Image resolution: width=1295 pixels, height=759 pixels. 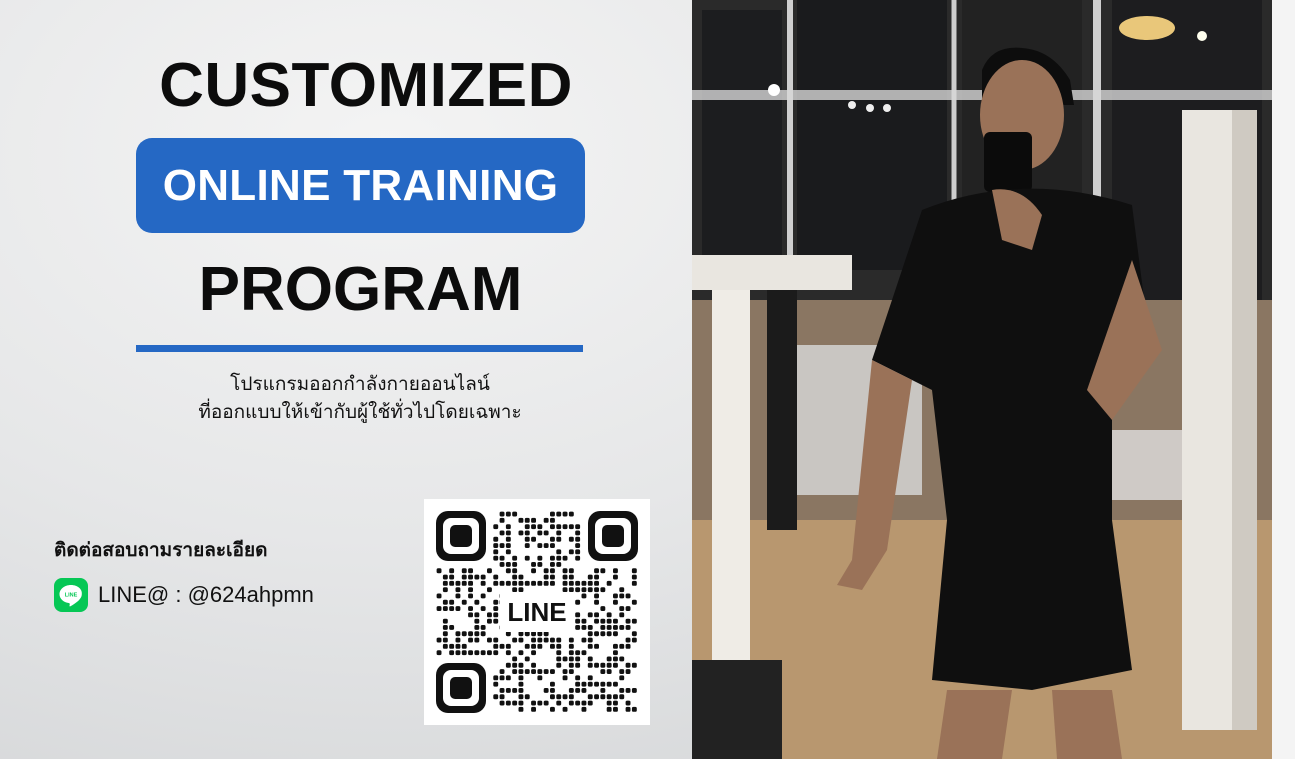 What do you see at coordinates (360, 412) in the screenshot?
I see `subtitle-line-2: ที่ออกแบบให้เข้ากับผู้ใช้ทั่วไปโดยเฉพาะ` at bounding box center [360, 412].